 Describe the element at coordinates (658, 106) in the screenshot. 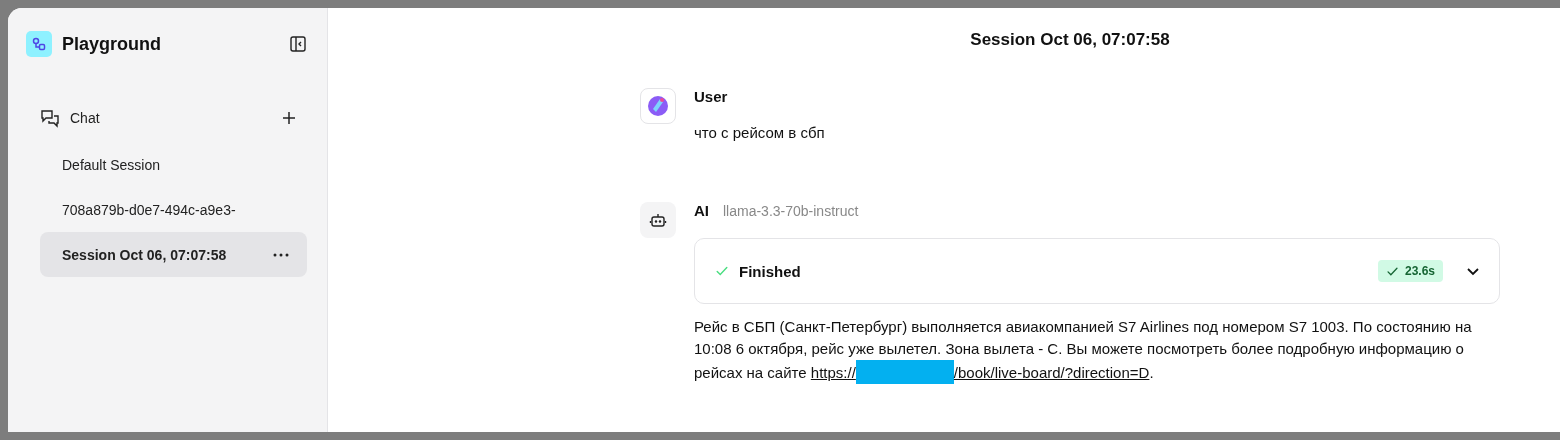

I see `avatar-picture-icon` at that location.